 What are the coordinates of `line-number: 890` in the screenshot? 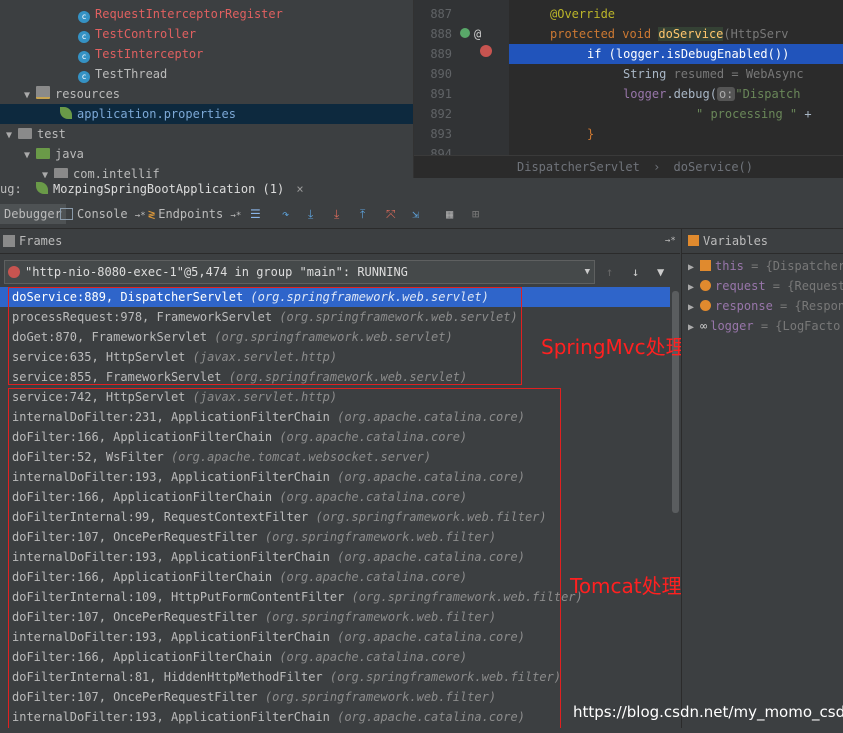 It's located at (441, 74).